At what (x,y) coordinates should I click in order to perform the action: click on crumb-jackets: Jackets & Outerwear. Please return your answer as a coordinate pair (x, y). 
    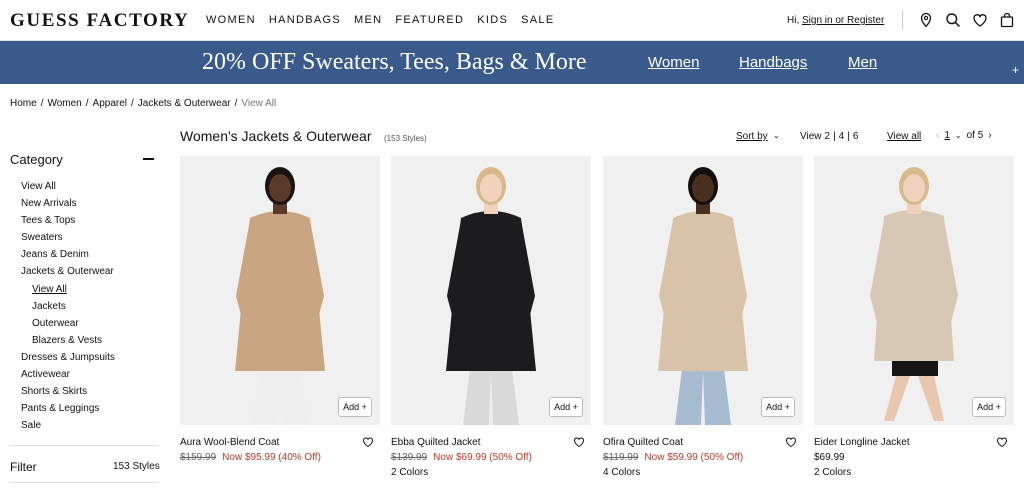
    Looking at the image, I should click on (184, 103).